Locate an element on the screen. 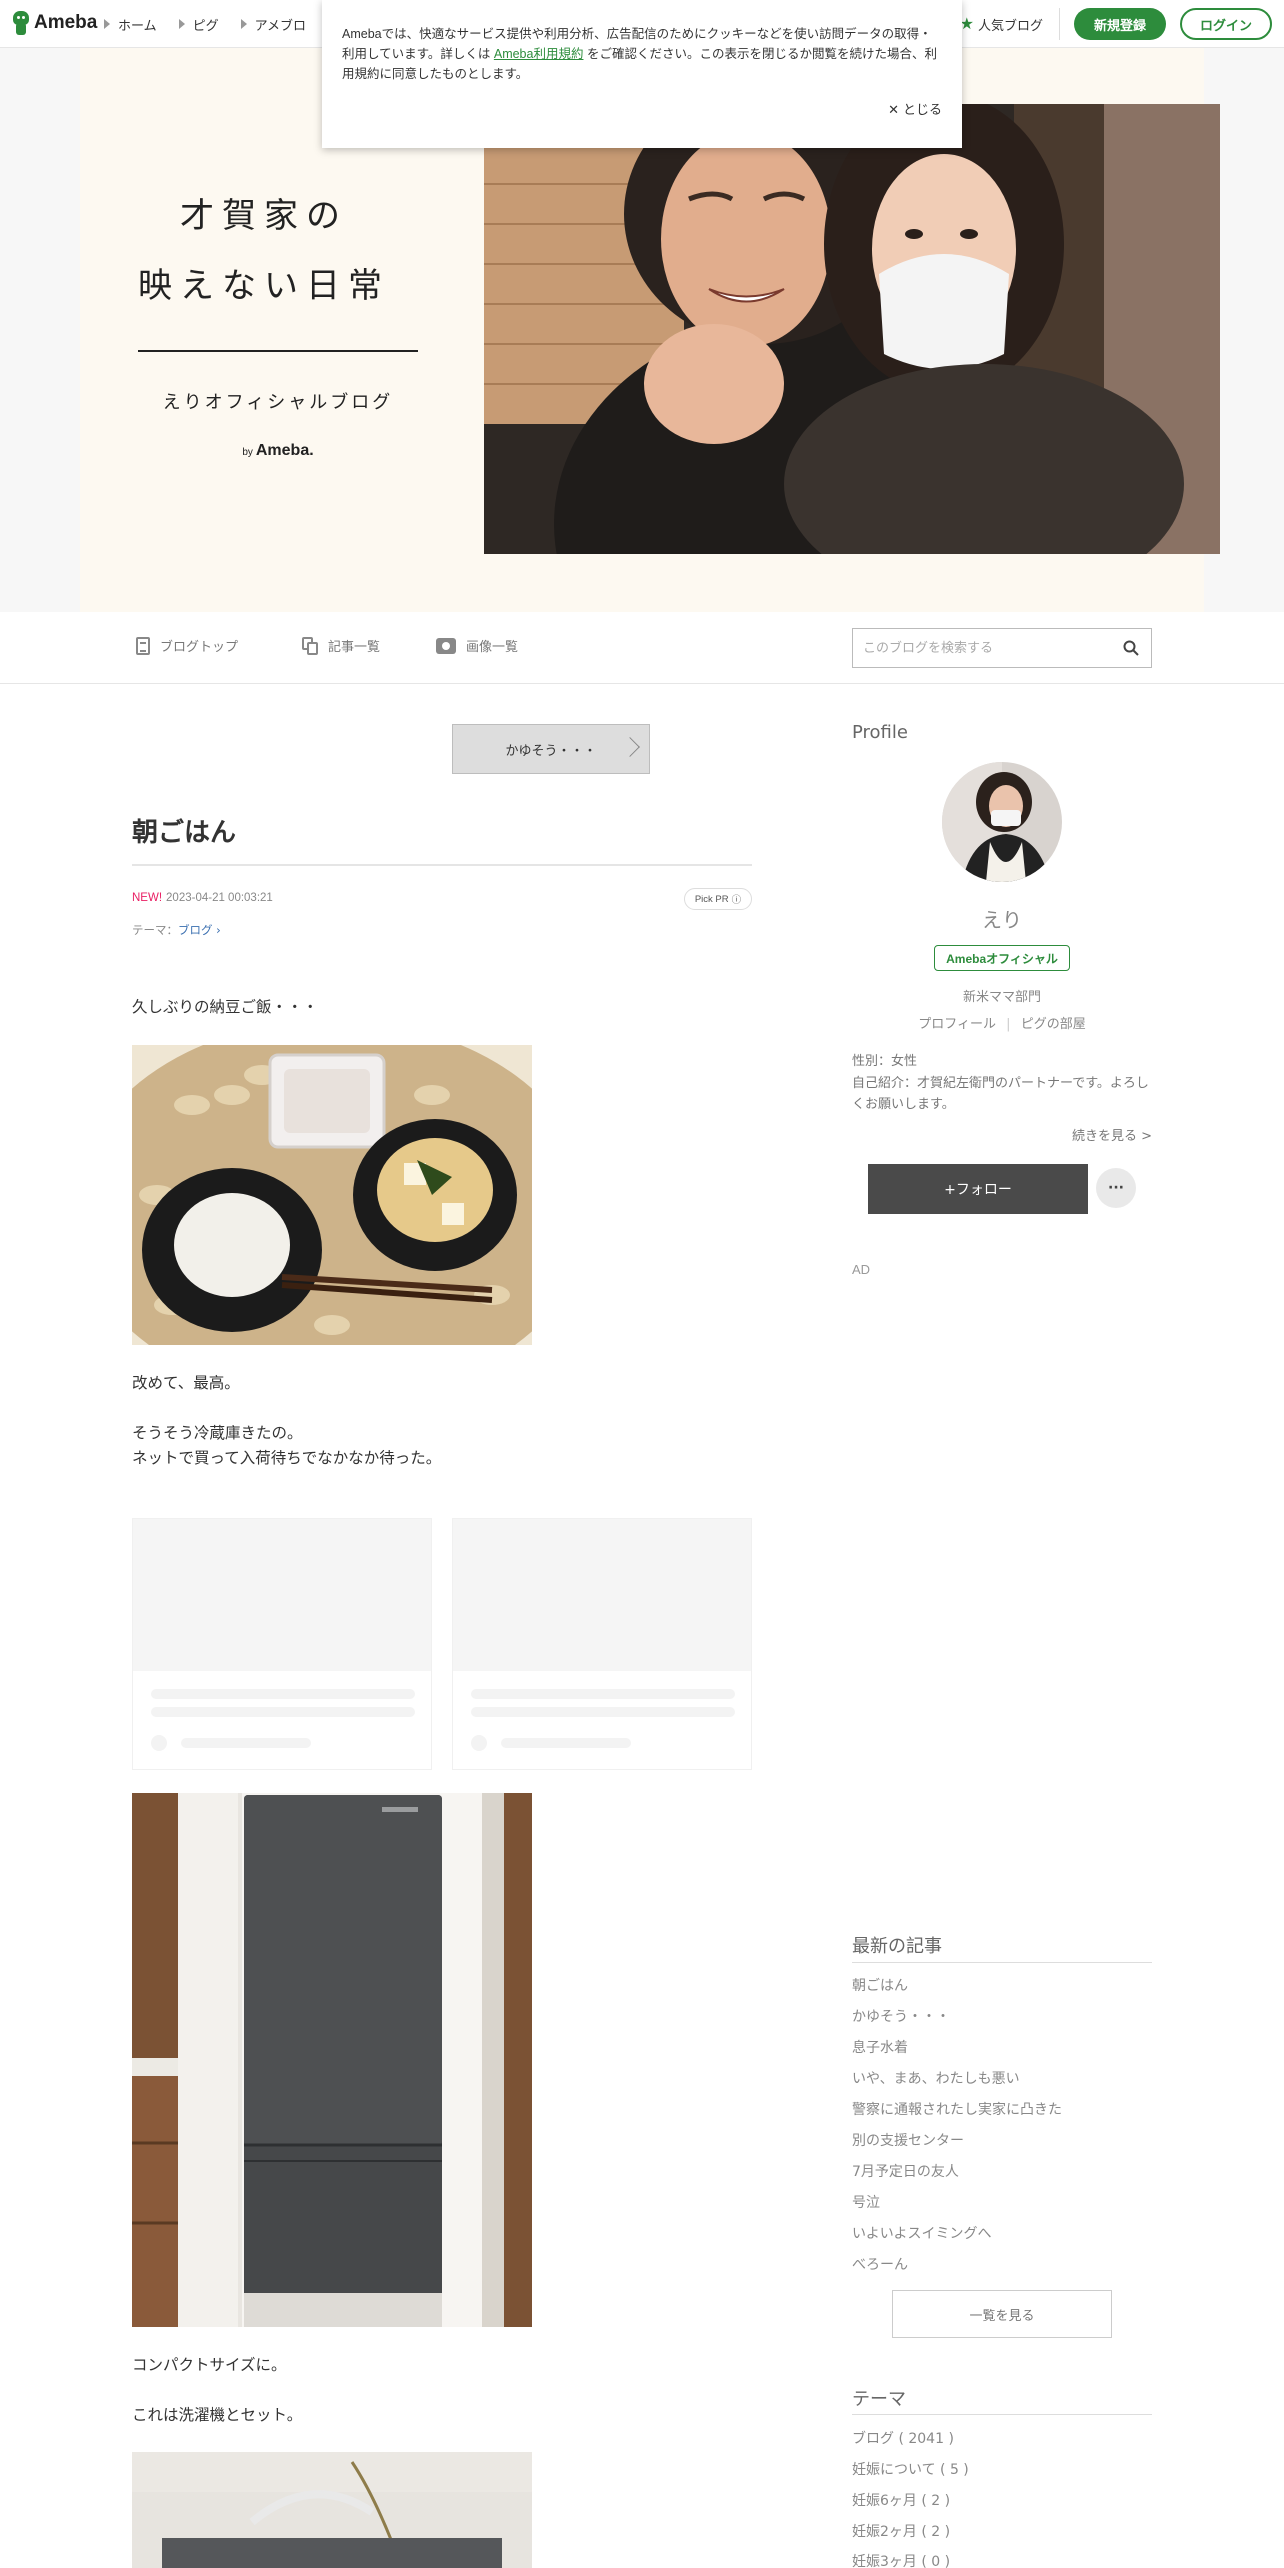 This screenshot has height=2568, width=1284. article-meta: NEW! 2023-04-21 00:03:21 is located at coordinates (202, 898).